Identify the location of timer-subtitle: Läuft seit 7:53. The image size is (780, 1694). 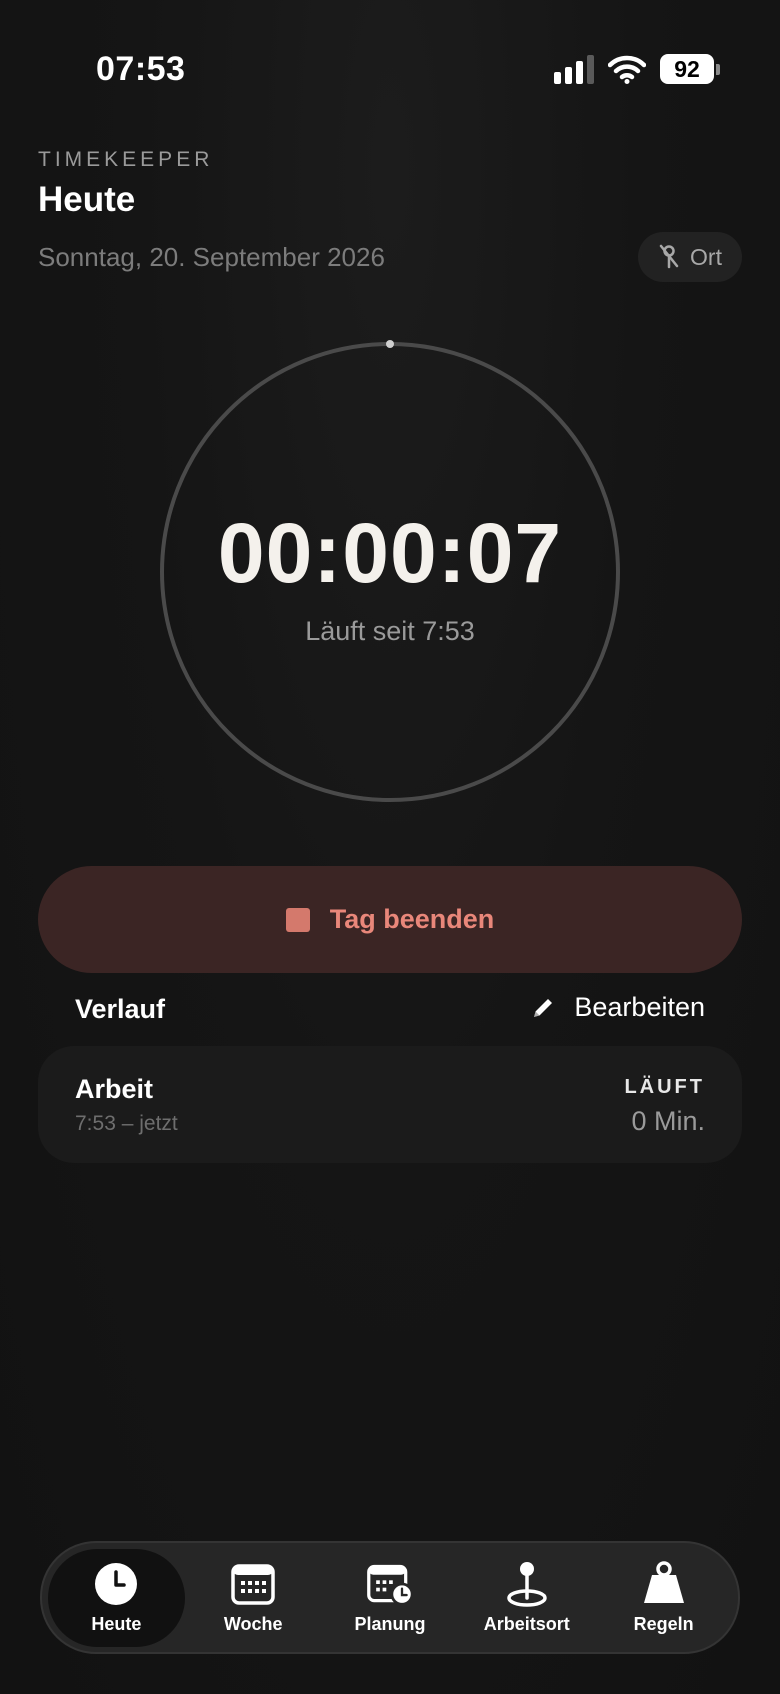
(390, 631).